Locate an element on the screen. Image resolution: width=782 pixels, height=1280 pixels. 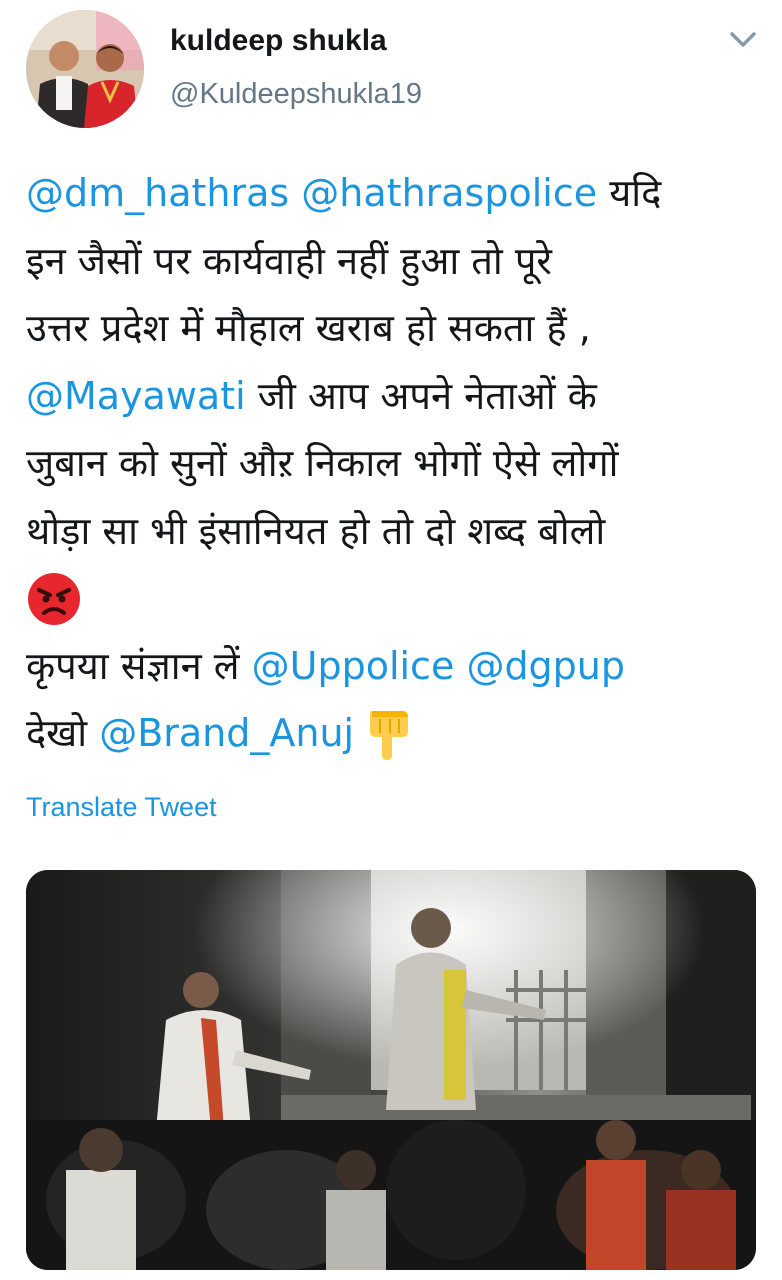
tweet-line: इन जैसों पर कार्यवाही नहीं हुआ तो पूरे is located at coordinates (393, 262).